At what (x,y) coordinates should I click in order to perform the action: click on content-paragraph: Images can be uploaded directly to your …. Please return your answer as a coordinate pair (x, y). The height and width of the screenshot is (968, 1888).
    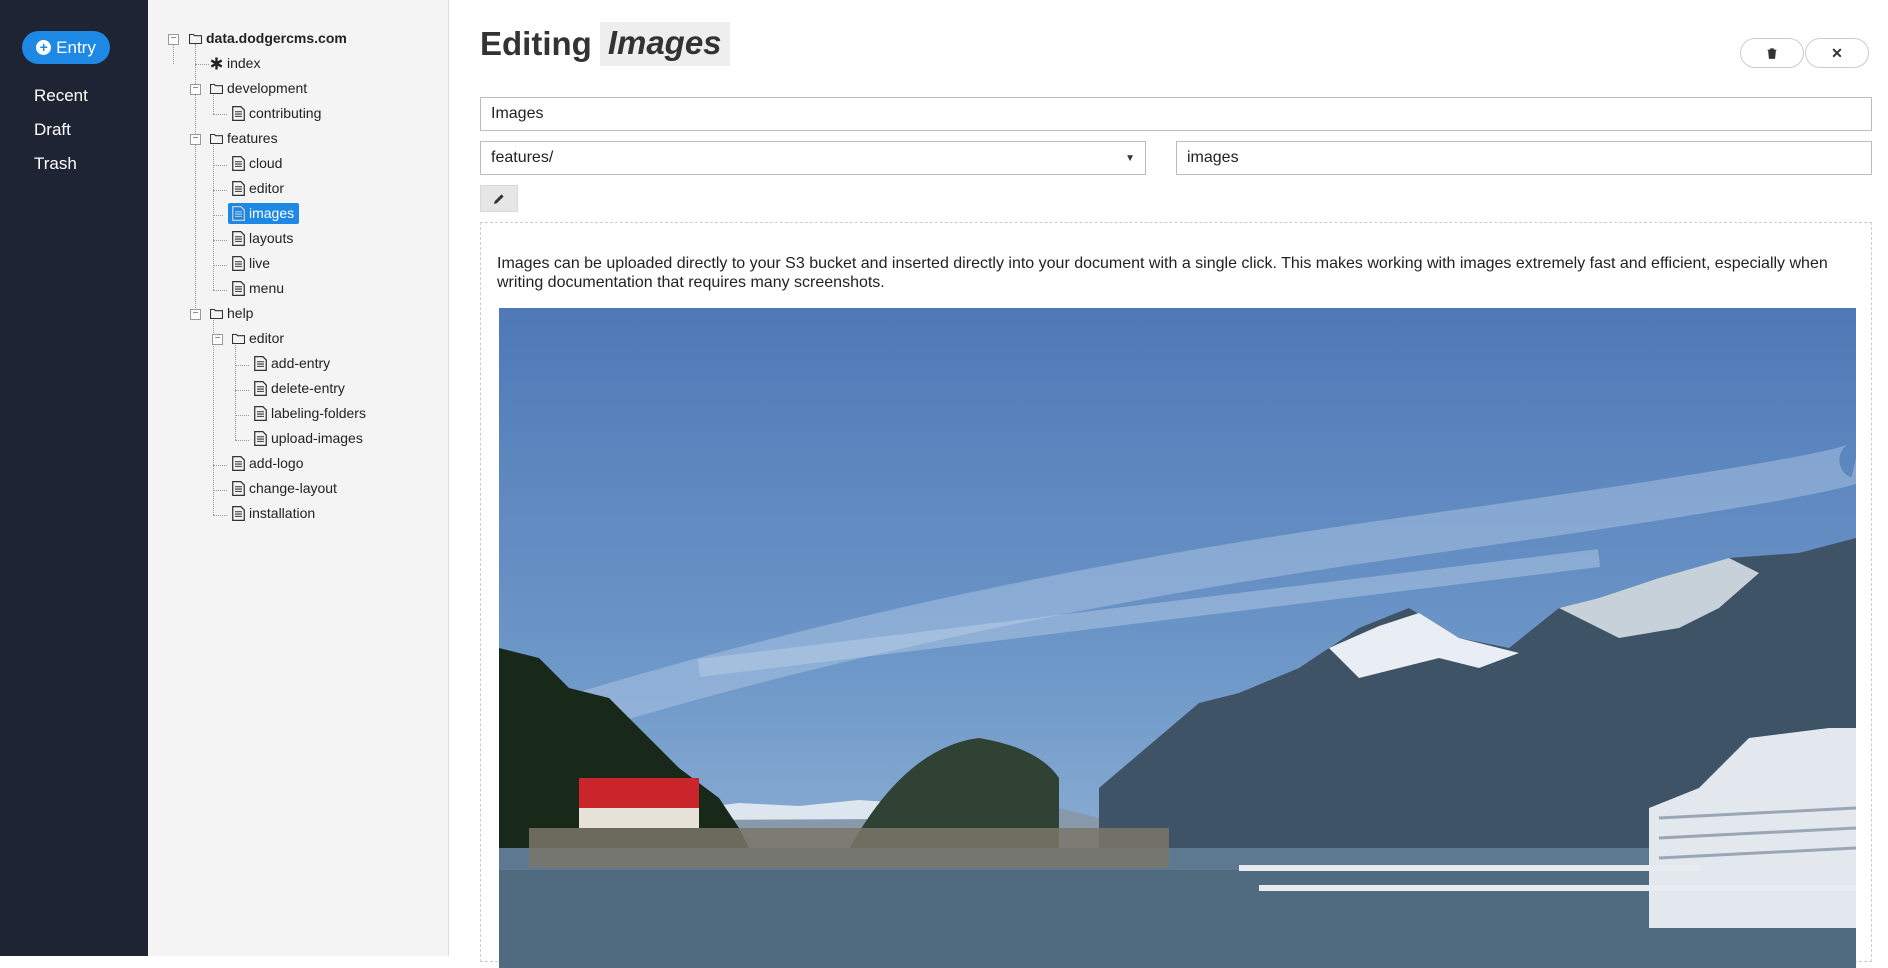
    Looking at the image, I should click on (1162, 273).